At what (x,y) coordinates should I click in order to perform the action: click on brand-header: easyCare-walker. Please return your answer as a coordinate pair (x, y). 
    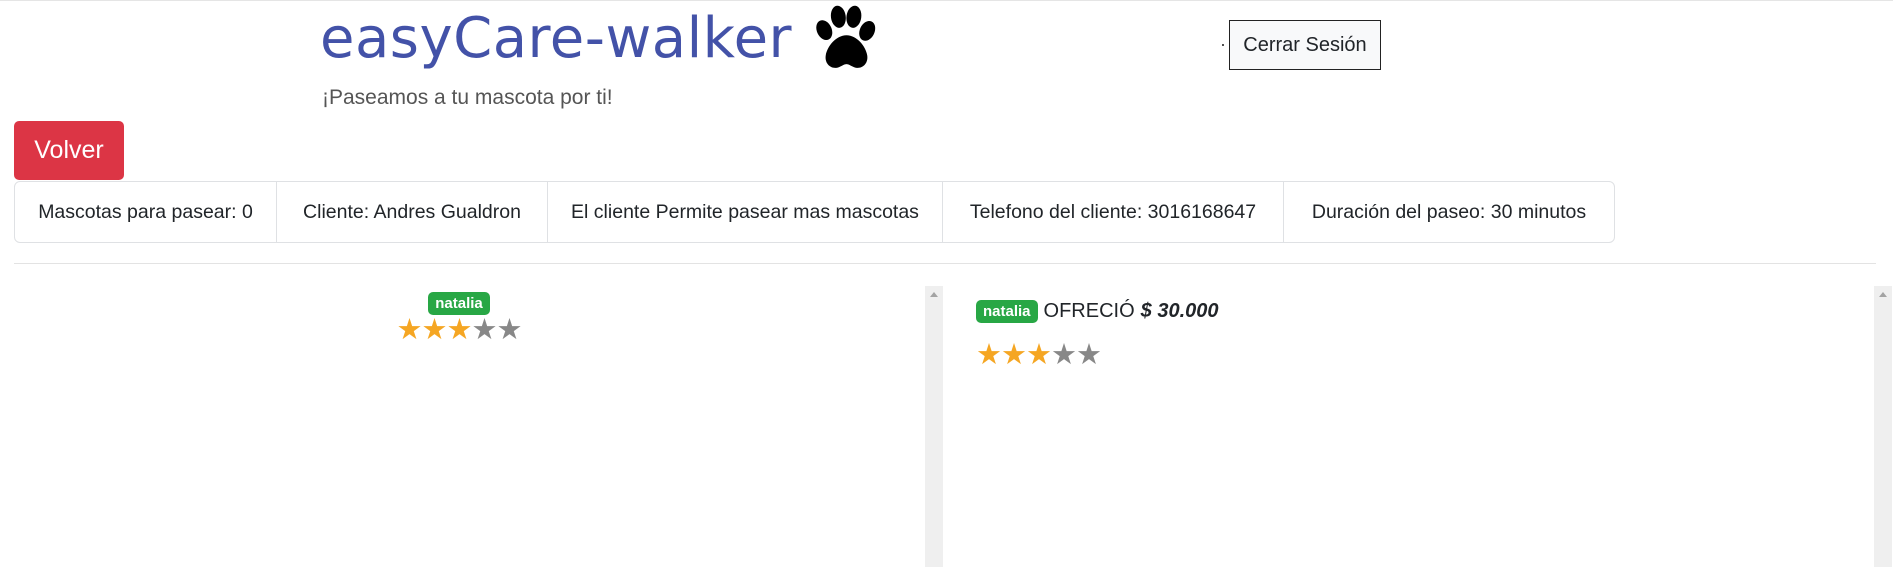
    Looking at the image, I should click on (601, 39).